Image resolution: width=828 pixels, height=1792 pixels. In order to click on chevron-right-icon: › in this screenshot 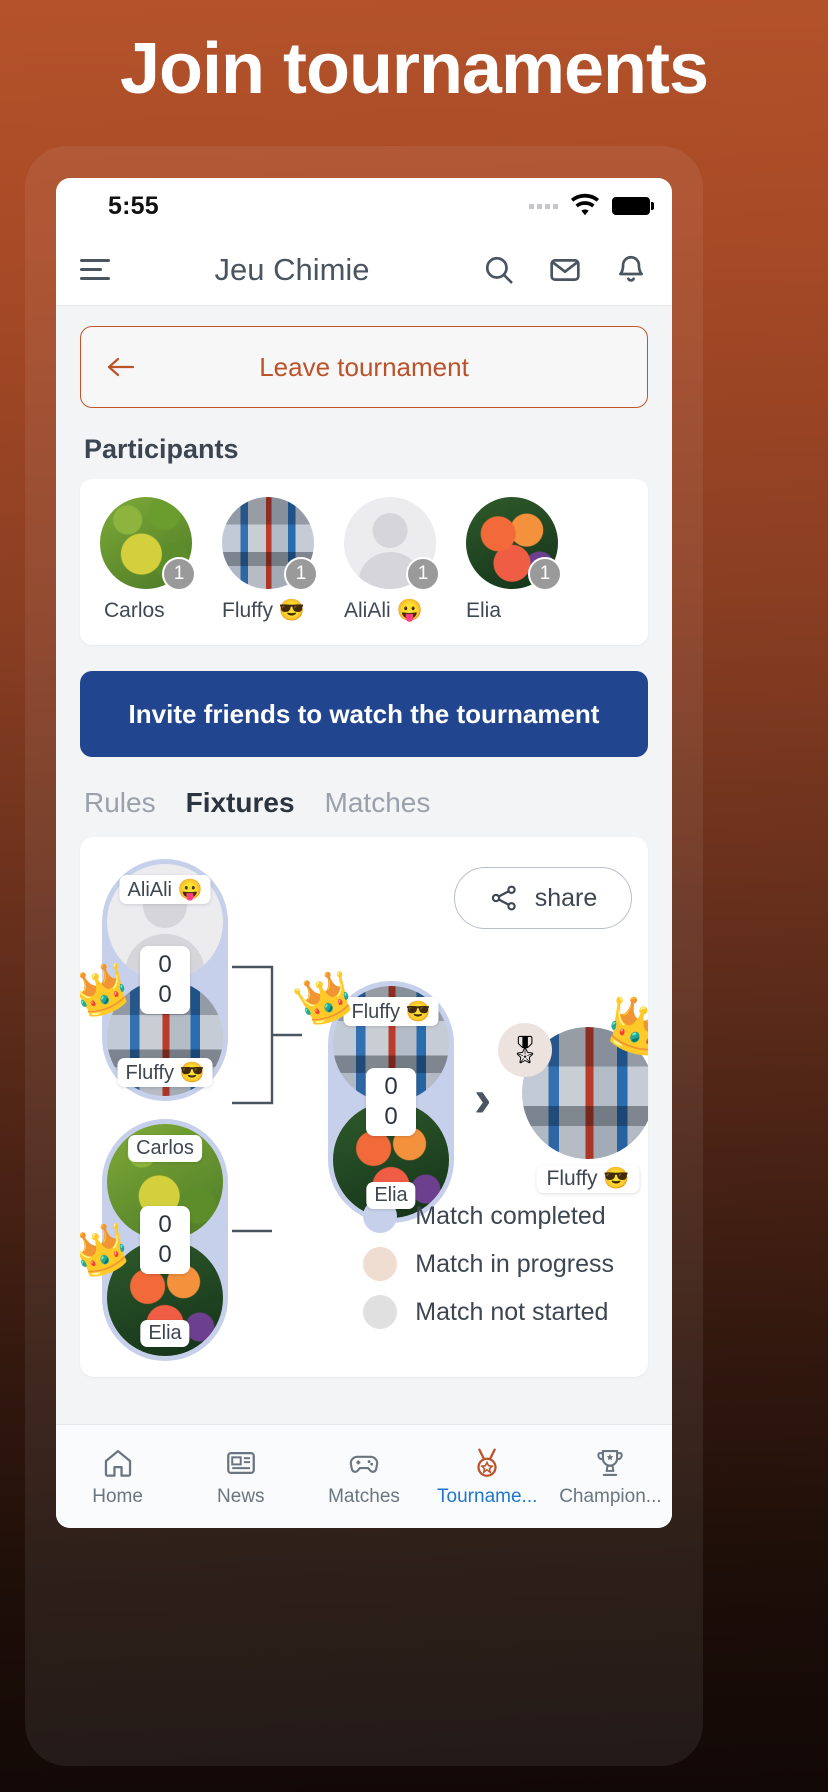, I will do `click(483, 1099)`.